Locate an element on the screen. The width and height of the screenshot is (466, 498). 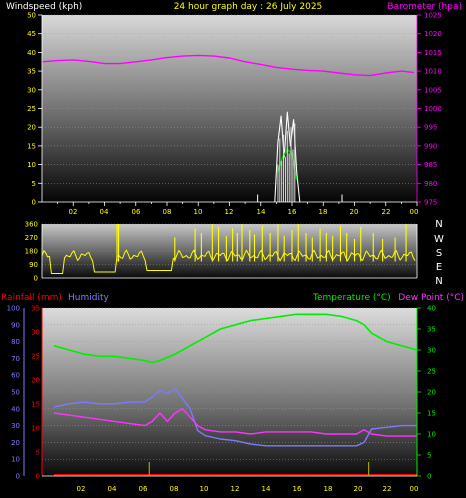
climate-x-tick: 04 is located at coordinates (112, 489).